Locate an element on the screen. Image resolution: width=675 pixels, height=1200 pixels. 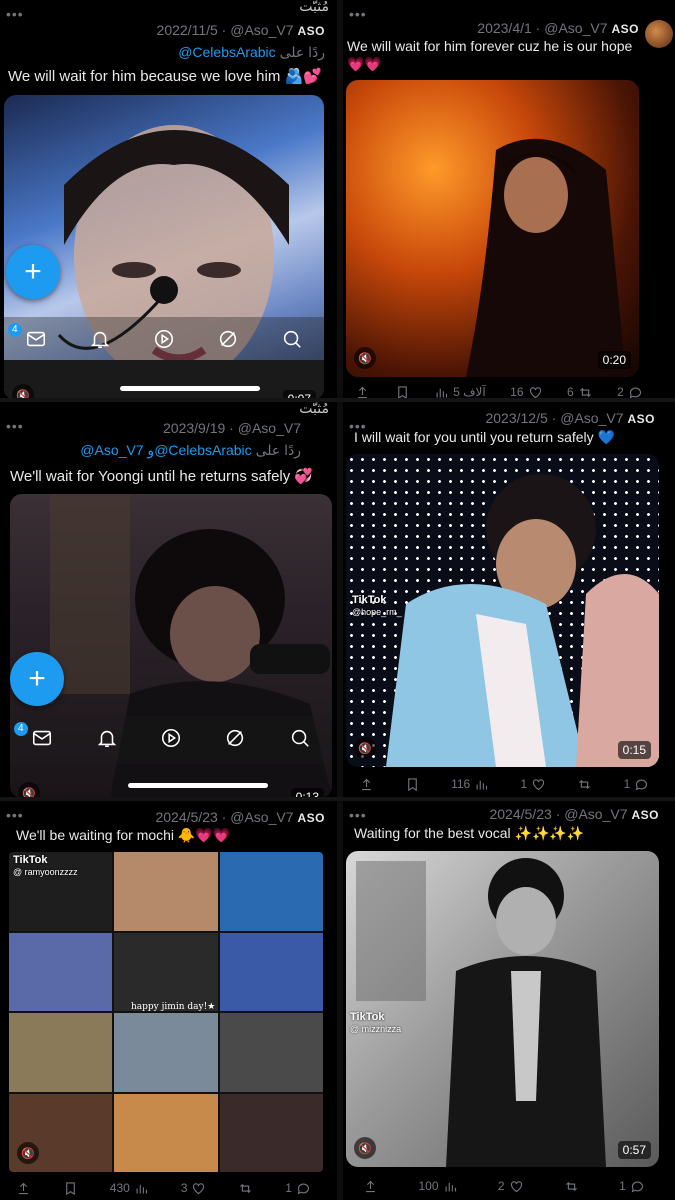
video-duration: 0:57 is located at coordinates (634, 1150).